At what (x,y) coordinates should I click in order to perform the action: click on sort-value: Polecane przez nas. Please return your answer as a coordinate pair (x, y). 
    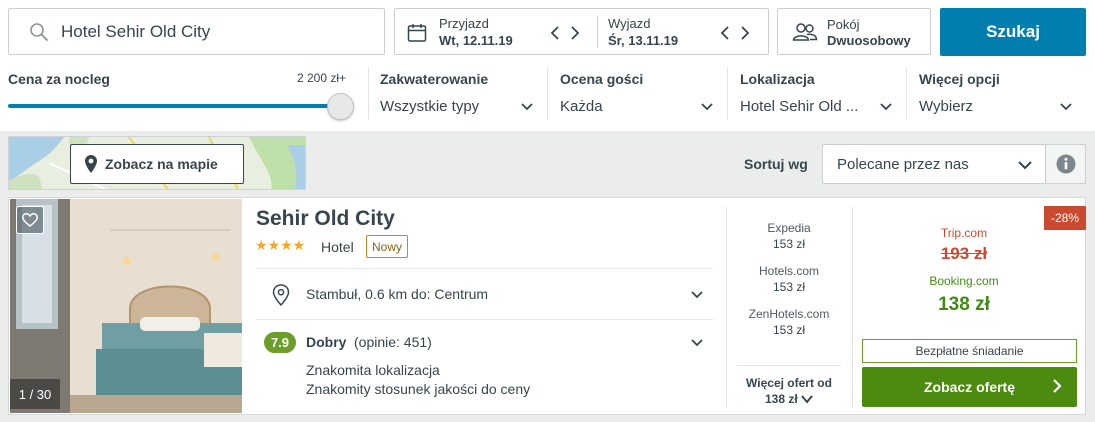
    Looking at the image, I should click on (903, 164).